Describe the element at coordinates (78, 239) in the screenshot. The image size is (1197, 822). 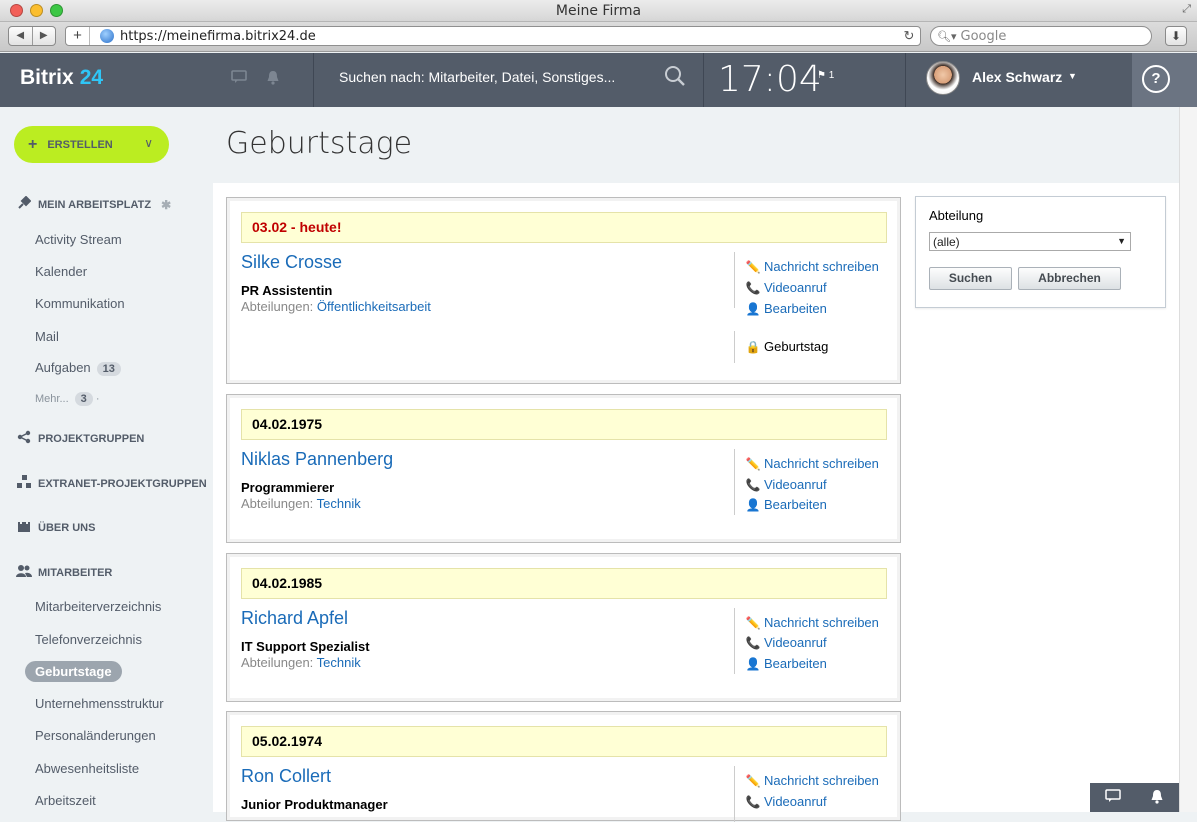
I see `sidebar-item-activity-stream: Activity Stream` at that location.